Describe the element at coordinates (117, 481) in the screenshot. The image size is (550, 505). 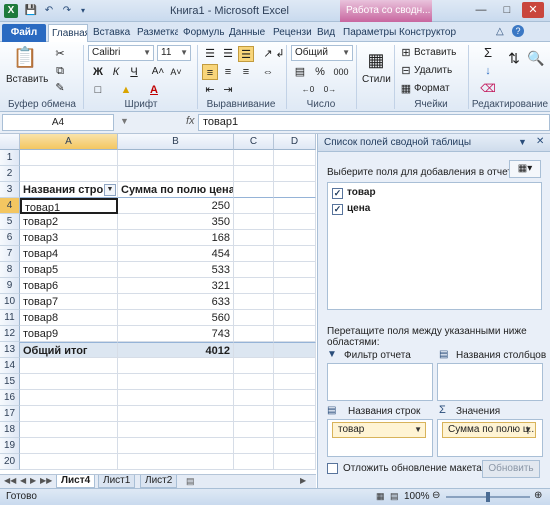
I see `sheet-tab-list1: Лист1` at that location.